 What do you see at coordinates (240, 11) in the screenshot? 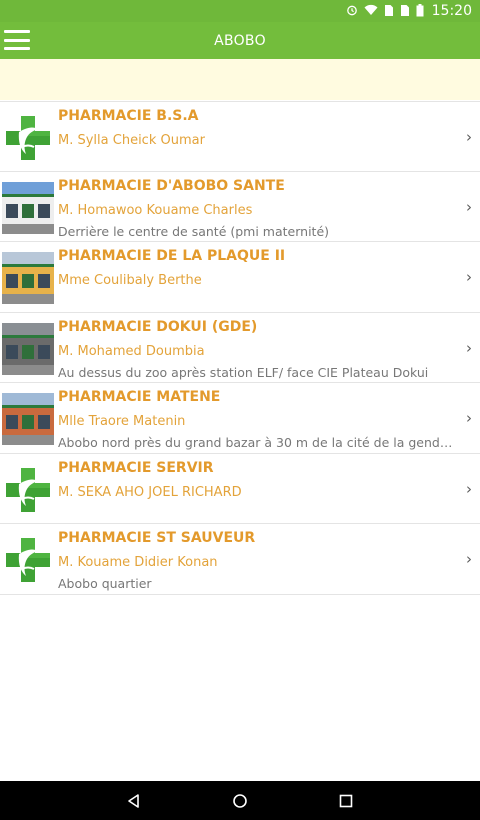
I see `status-bar: 15:20` at bounding box center [240, 11].